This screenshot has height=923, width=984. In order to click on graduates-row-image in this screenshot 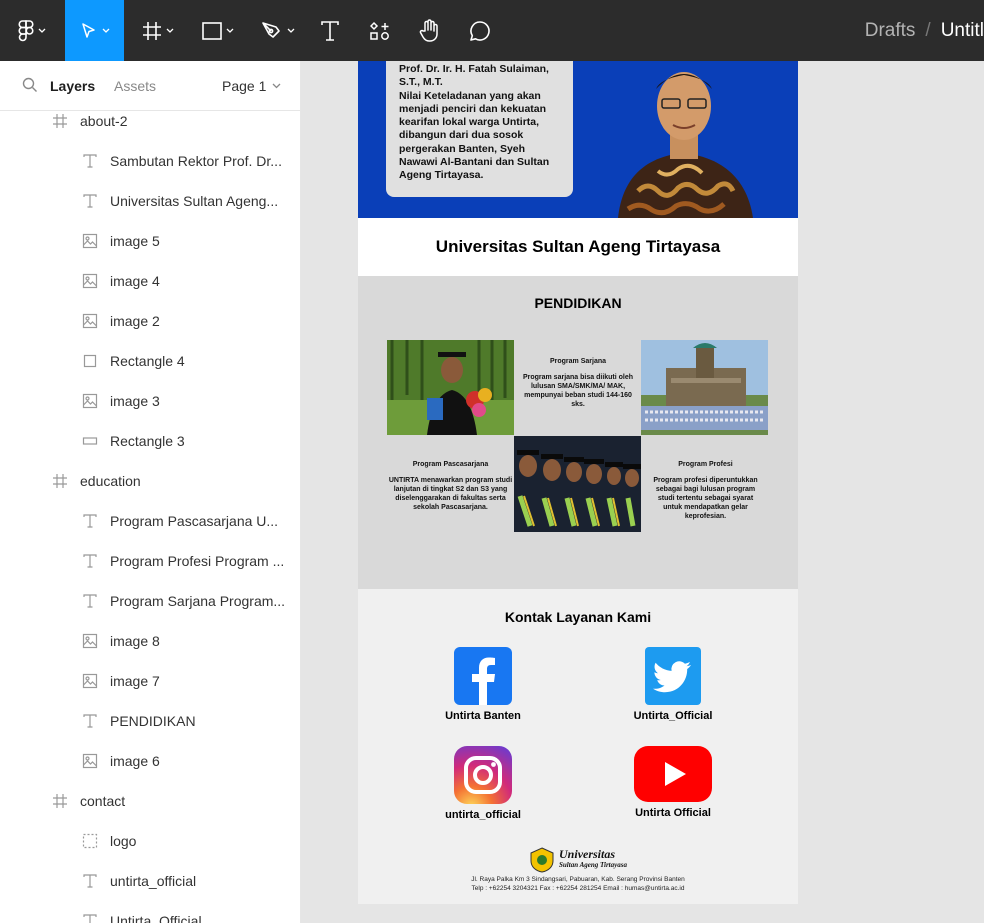, I will do `click(577, 484)`.